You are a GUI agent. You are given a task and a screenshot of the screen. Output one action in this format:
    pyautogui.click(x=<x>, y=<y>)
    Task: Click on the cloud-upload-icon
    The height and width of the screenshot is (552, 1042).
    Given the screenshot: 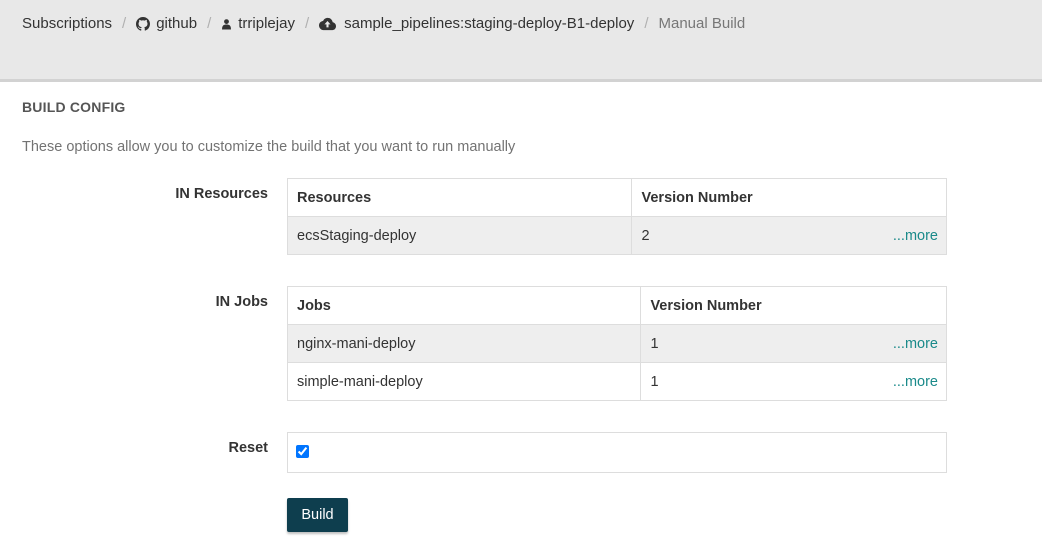 What is the action you would take?
    pyautogui.click(x=328, y=23)
    